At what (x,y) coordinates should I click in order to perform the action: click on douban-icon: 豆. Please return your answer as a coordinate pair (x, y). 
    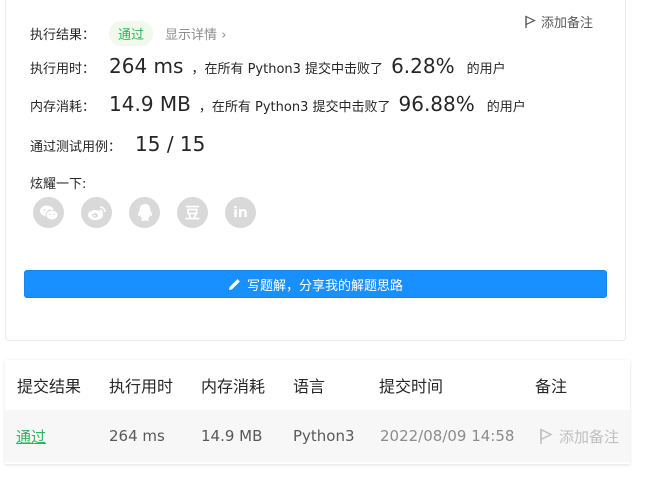
    Looking at the image, I should click on (192, 213).